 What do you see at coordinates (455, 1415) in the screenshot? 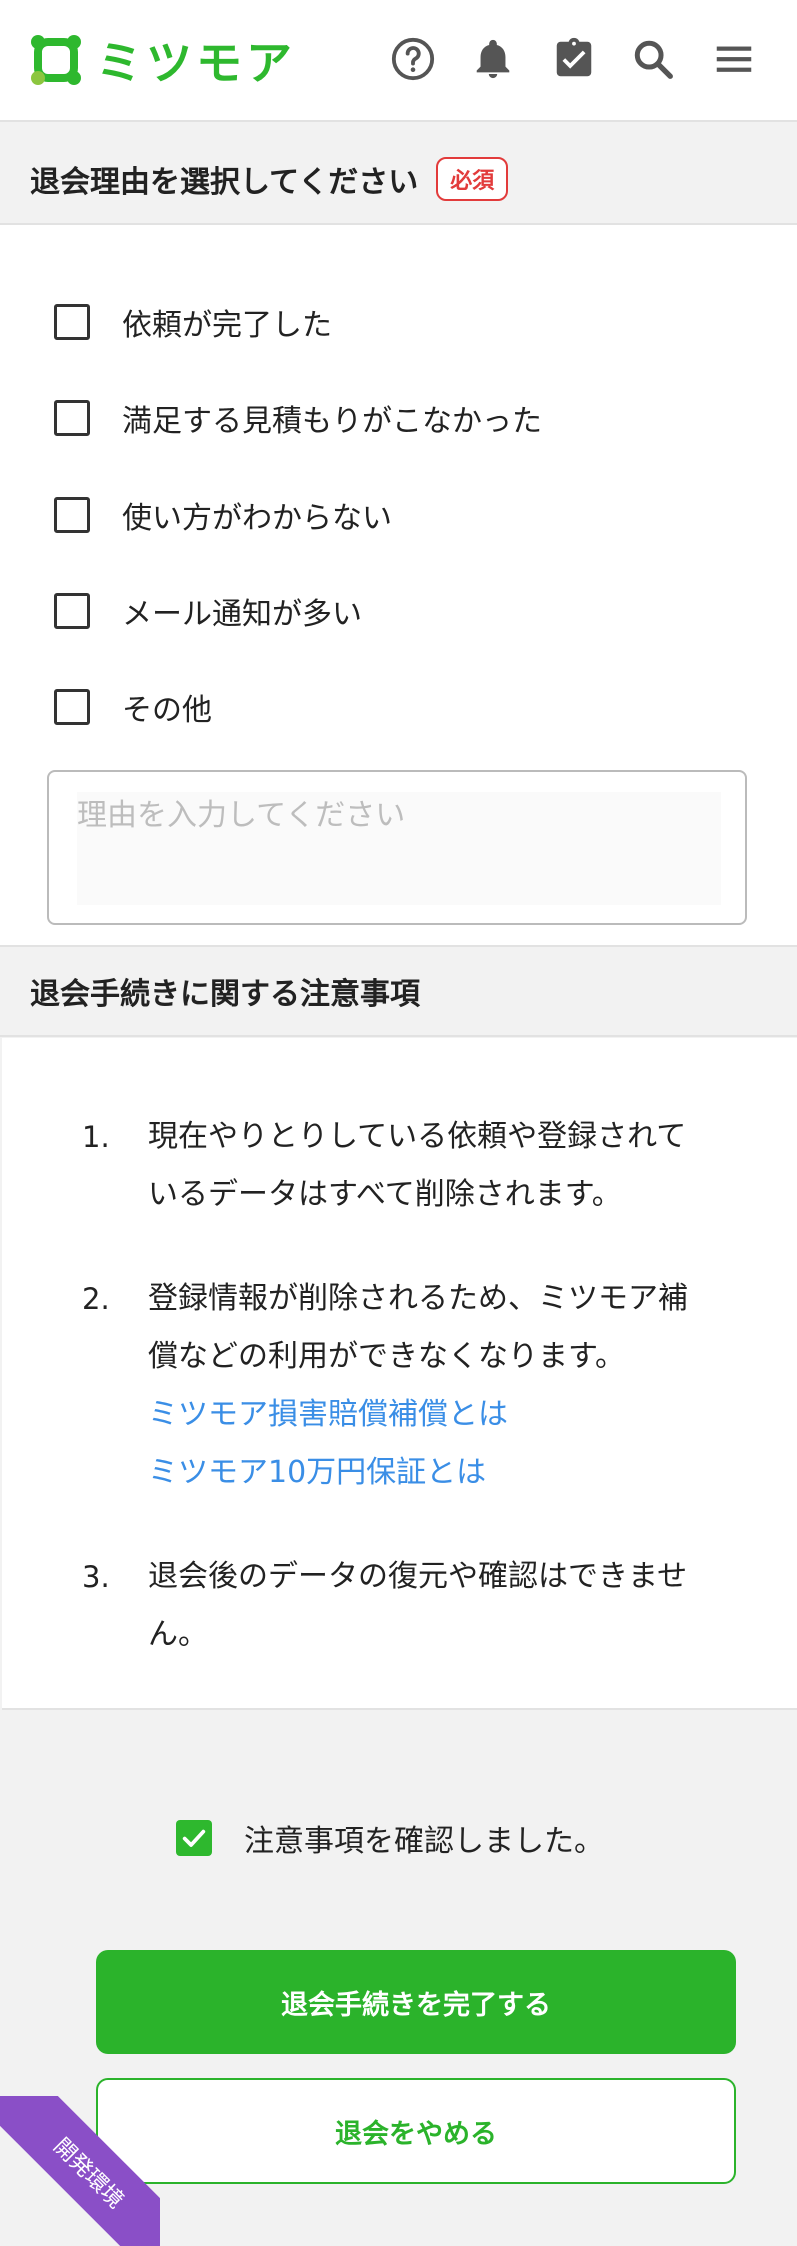
I see `link-damage-compensation: ミツモア損害賠償補償とは` at bounding box center [455, 1415].